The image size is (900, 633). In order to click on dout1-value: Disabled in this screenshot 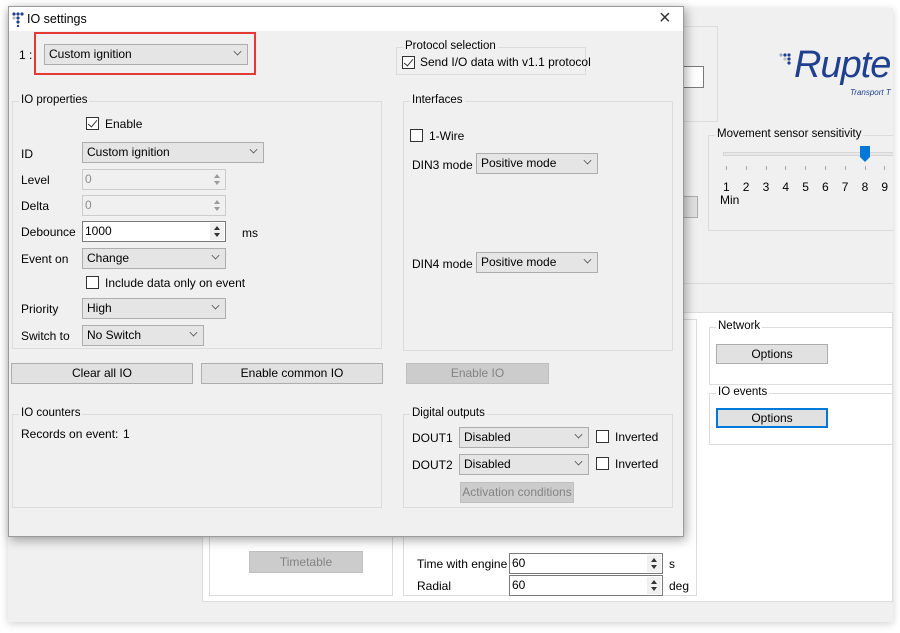, I will do `click(487, 437)`.